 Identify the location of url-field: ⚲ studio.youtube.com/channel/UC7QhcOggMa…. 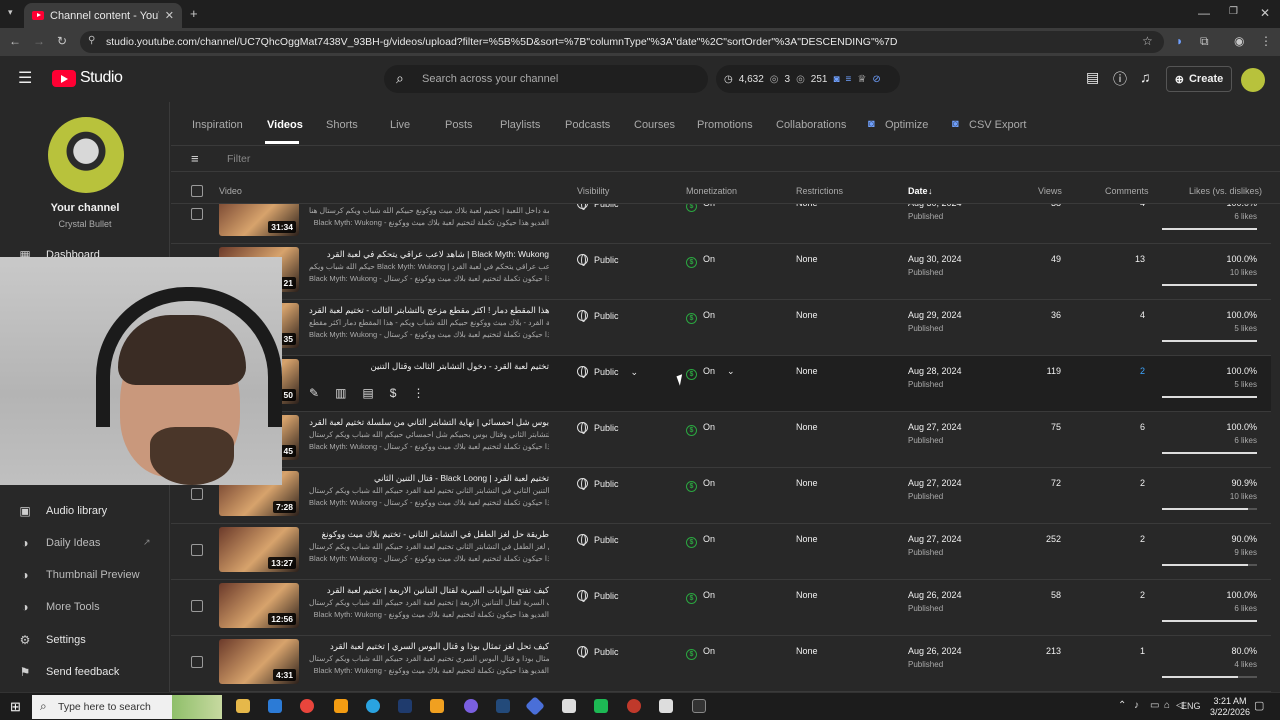
(622, 42).